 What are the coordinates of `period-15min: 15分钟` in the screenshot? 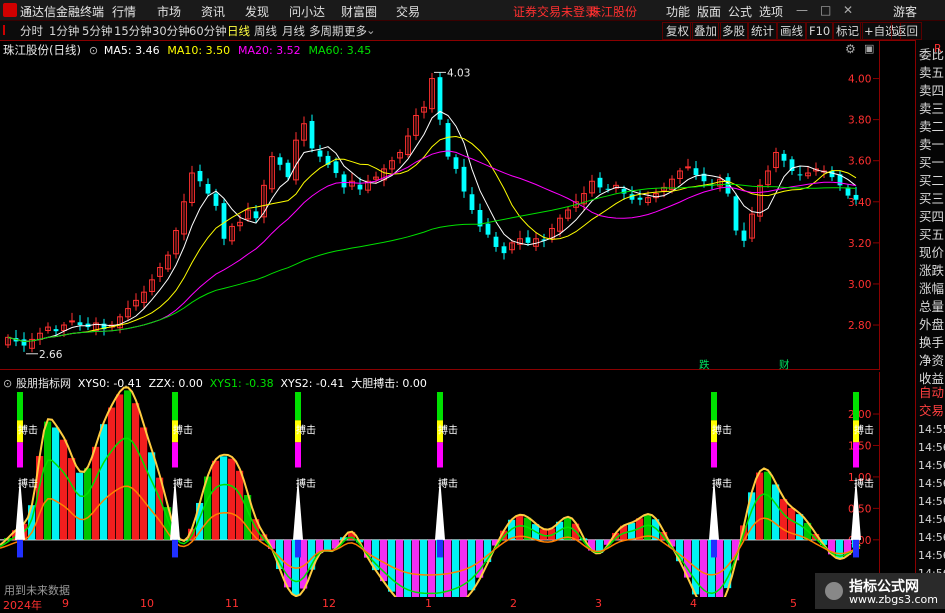 It's located at (133, 31).